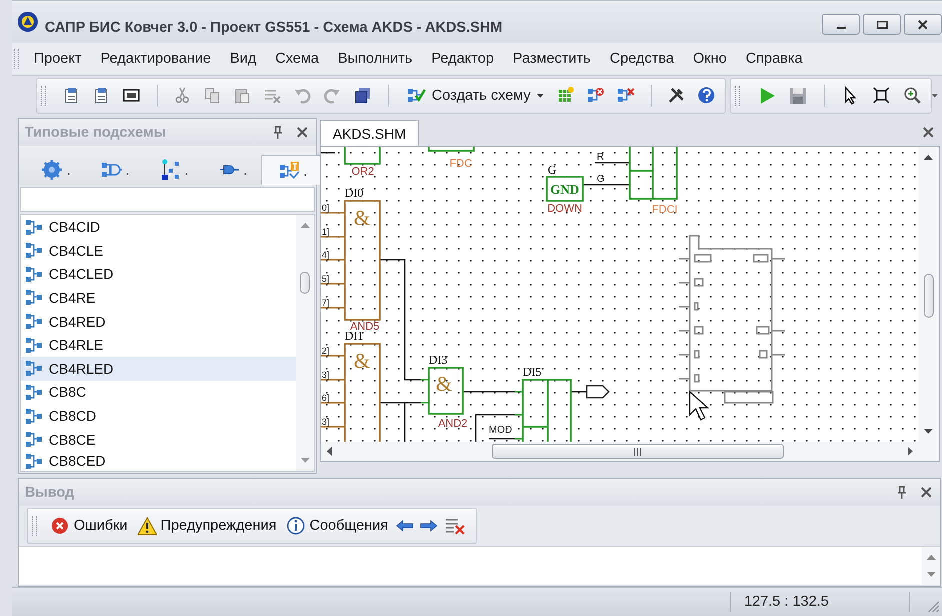 This screenshot has width=942, height=616. Describe the element at coordinates (158, 392) in the screenshot. I see `list-item: CB8C` at that location.